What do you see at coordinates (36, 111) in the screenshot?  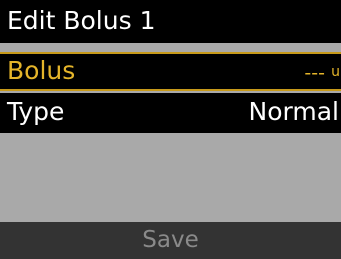 I see `type-field-label: Type` at bounding box center [36, 111].